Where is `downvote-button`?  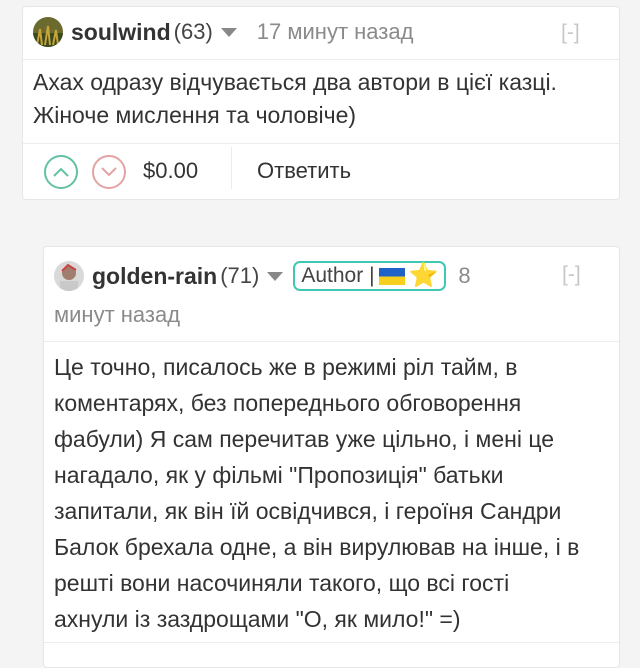 downvote-button is located at coordinates (109, 172).